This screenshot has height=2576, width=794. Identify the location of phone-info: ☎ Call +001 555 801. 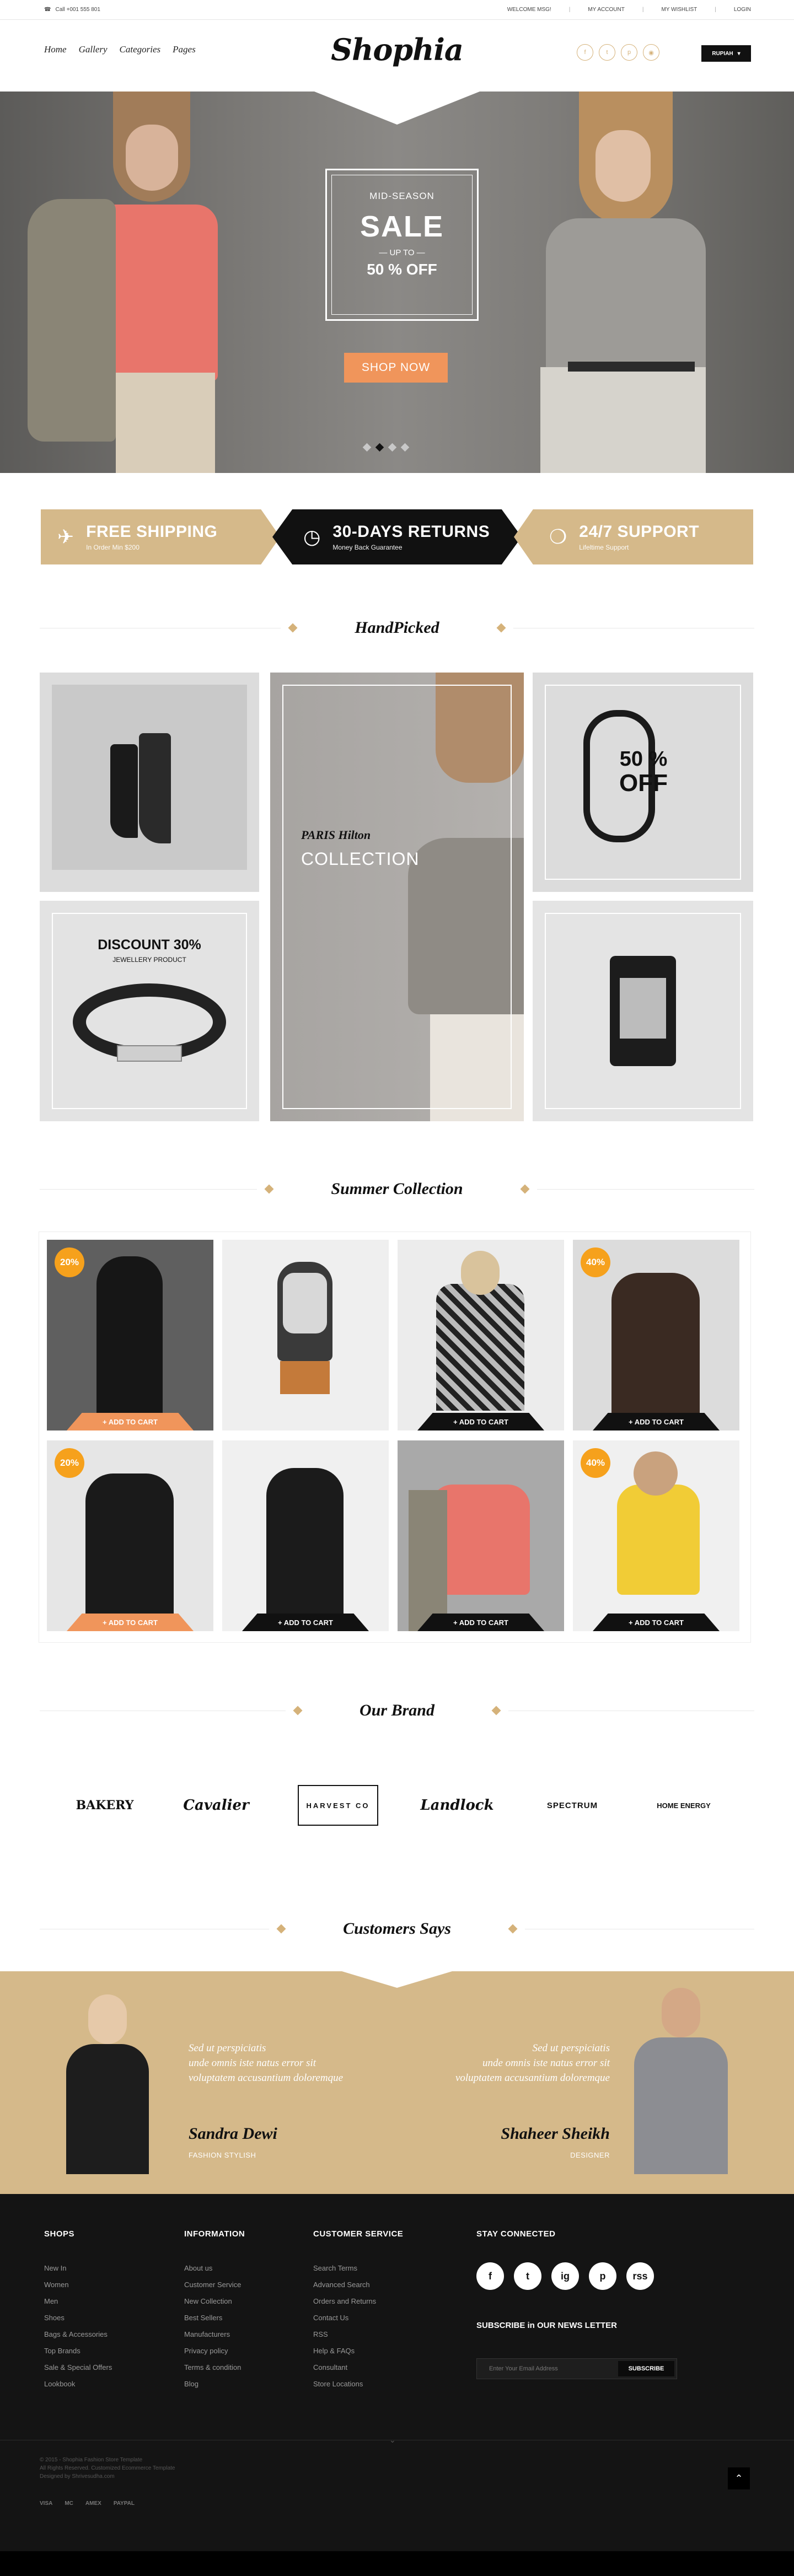
(72, 10).